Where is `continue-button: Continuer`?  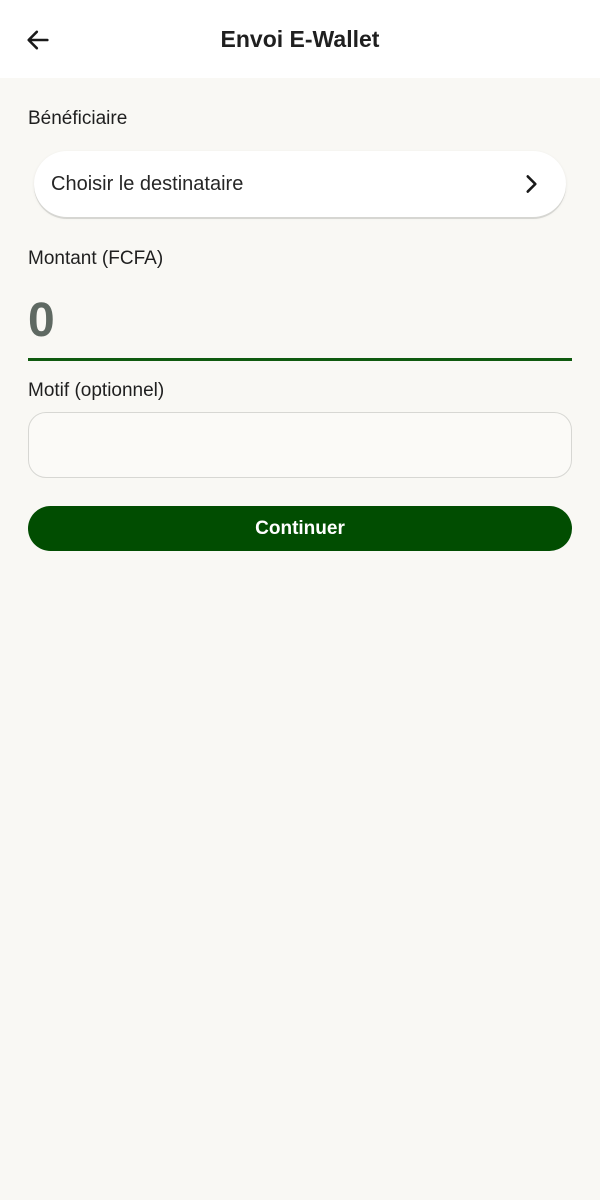 continue-button: Continuer is located at coordinates (300, 528).